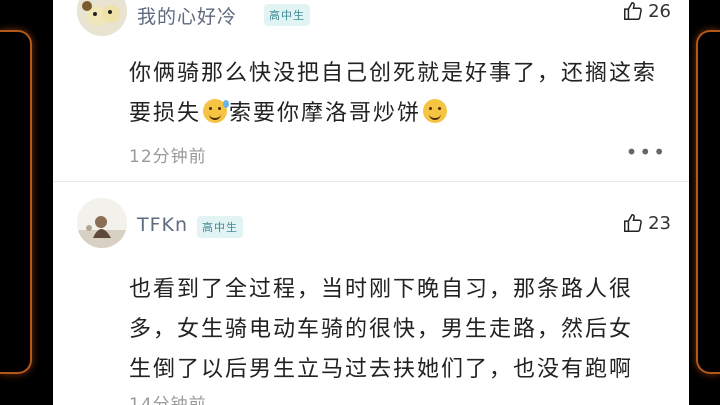 The width and height of the screenshot is (720, 405). What do you see at coordinates (187, 15) in the screenshot?
I see `username: 我的心好冷` at bounding box center [187, 15].